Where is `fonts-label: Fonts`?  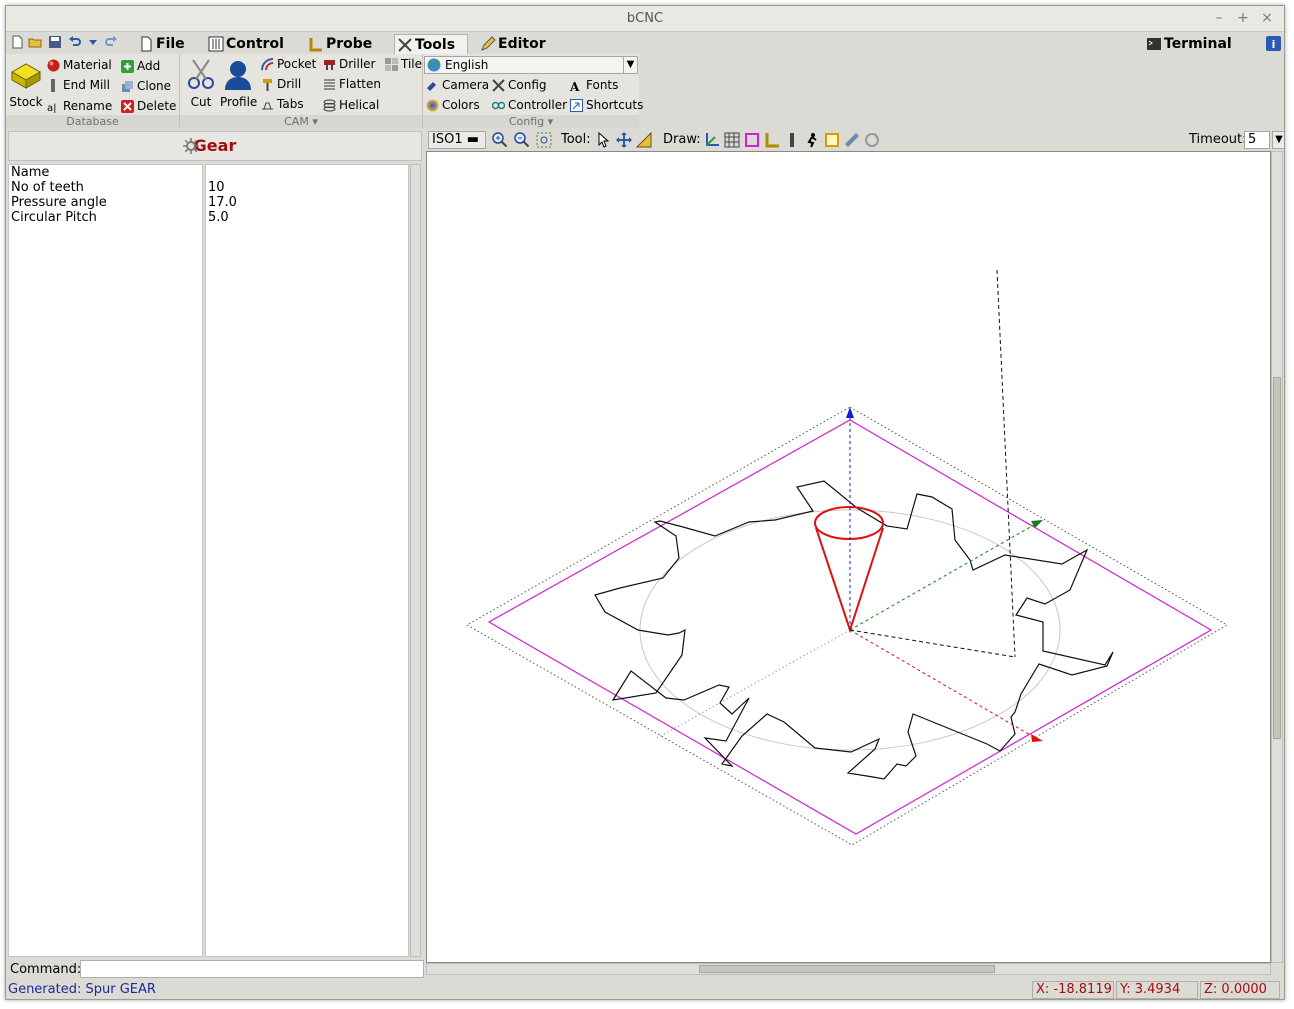 fonts-label: Fonts is located at coordinates (602, 85).